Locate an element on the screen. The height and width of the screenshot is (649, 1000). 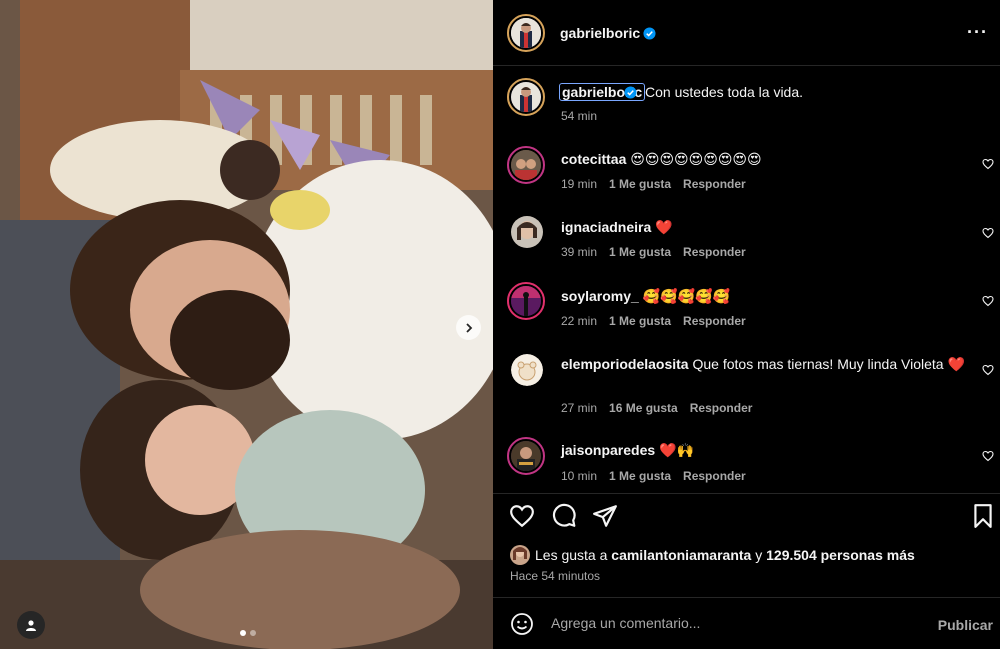
comment-3: soylaromy_ 🥰🥰🥰🥰🥰 is located at coordinates (645, 296).